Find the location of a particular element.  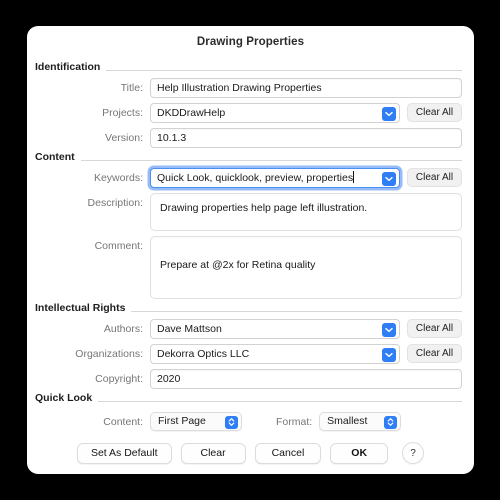

help-button: ? is located at coordinates (413, 453).